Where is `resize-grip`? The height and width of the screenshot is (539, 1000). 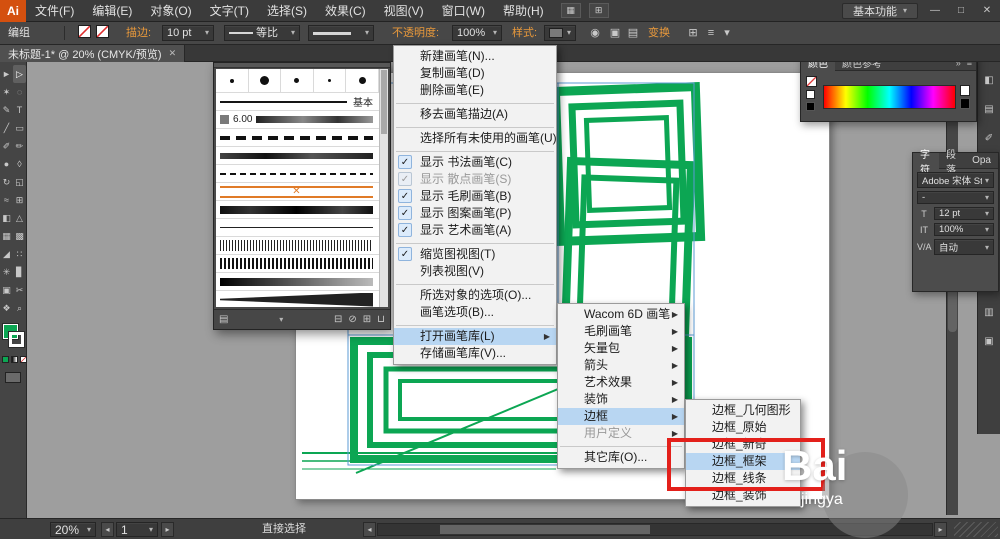 resize-grip is located at coordinates (976, 529).